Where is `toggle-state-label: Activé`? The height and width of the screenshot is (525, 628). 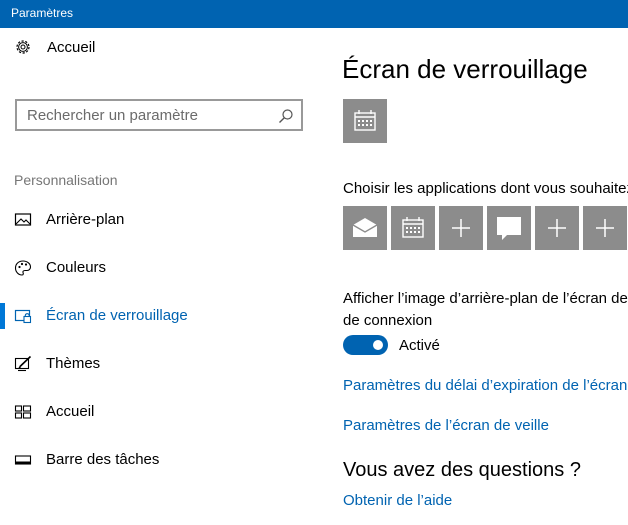
toggle-state-label: Activé is located at coordinates (419, 345).